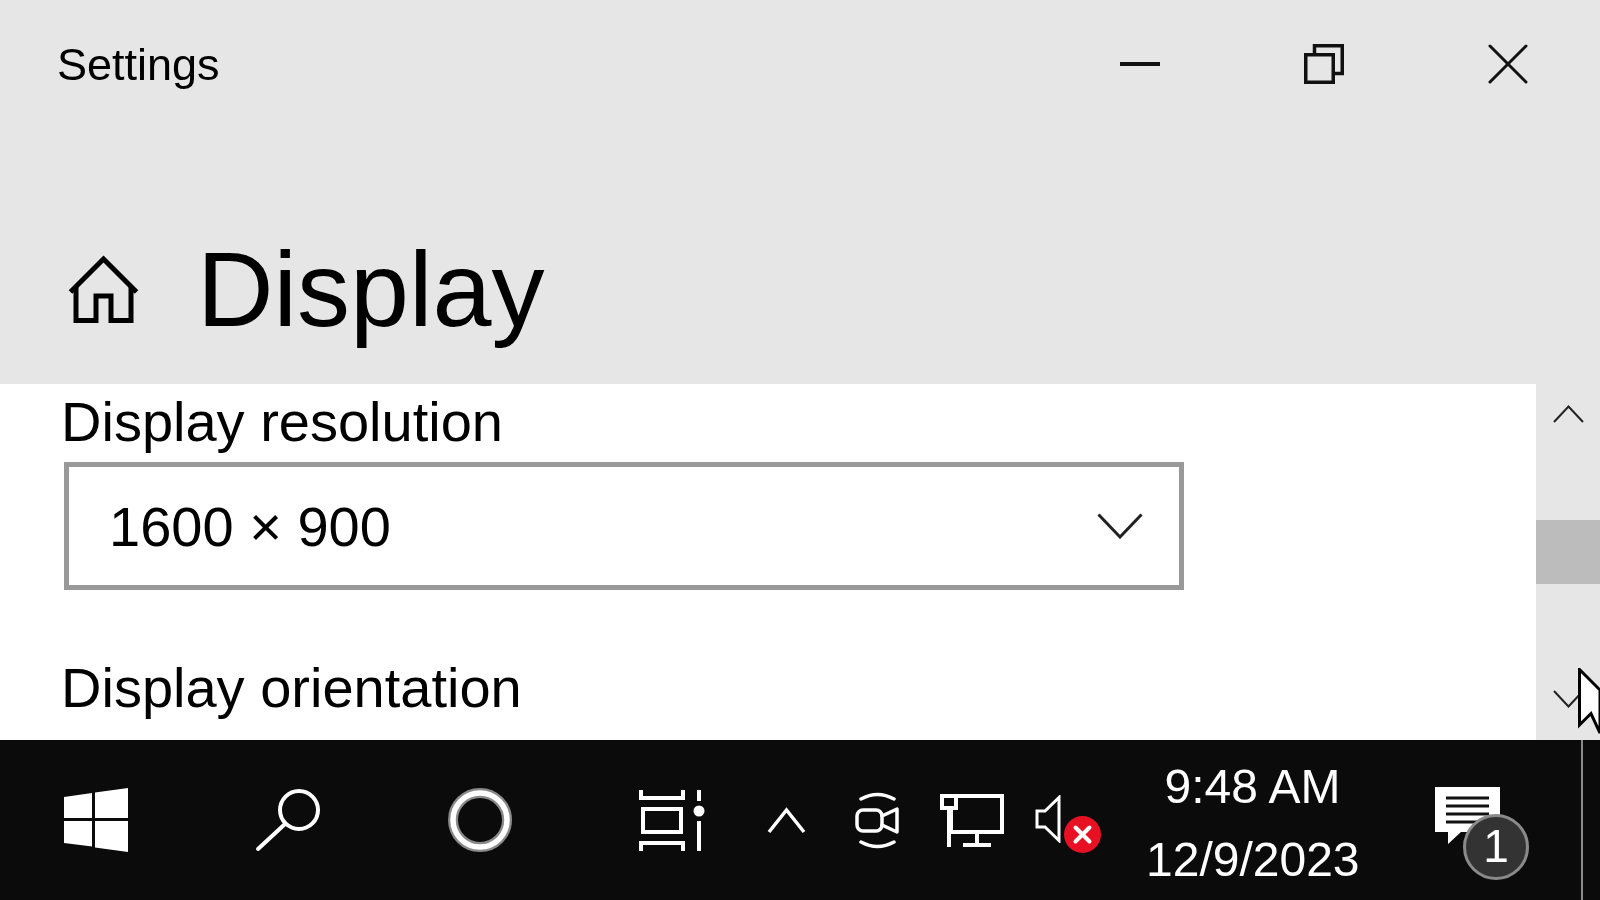 Image resolution: width=1600 pixels, height=900 pixels. I want to click on clock-time: 9:48 AM, so click(1252, 786).